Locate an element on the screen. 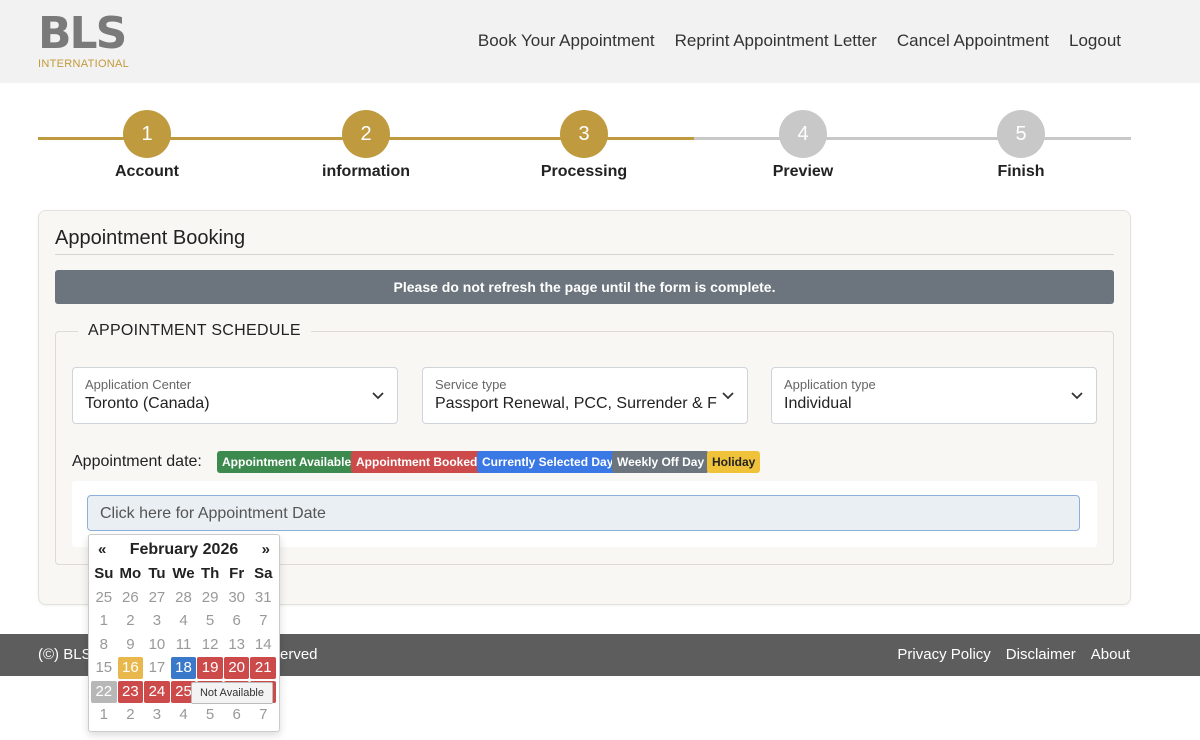 This screenshot has width=1200, height=740. datepicker-day: 9 is located at coordinates (131, 645).